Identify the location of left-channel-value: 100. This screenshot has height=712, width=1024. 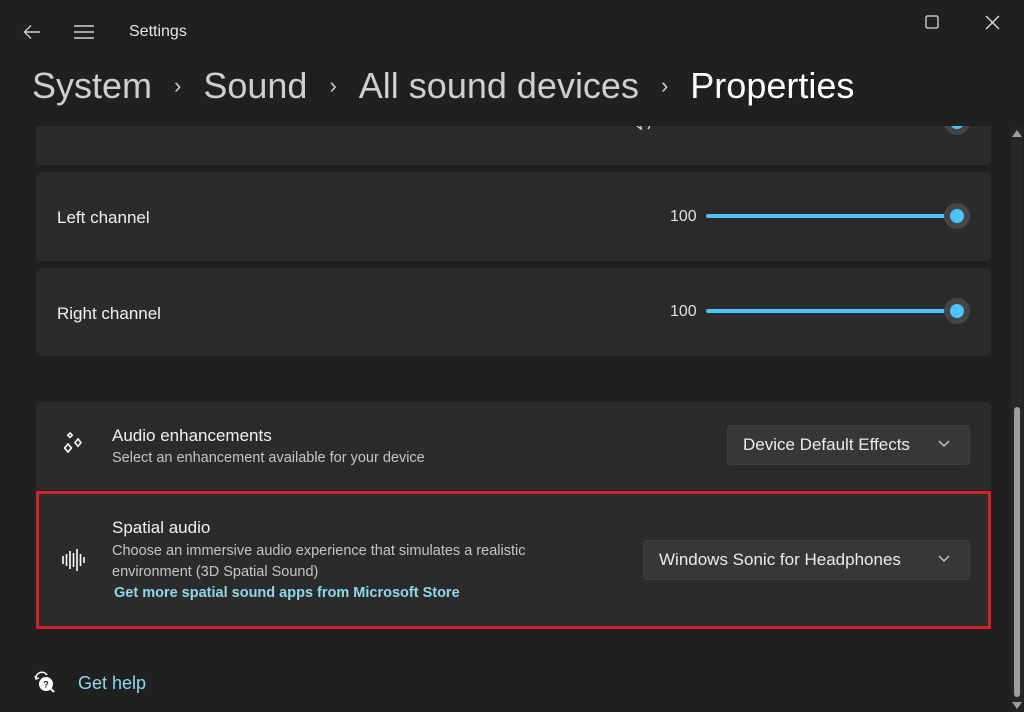
(683, 216).